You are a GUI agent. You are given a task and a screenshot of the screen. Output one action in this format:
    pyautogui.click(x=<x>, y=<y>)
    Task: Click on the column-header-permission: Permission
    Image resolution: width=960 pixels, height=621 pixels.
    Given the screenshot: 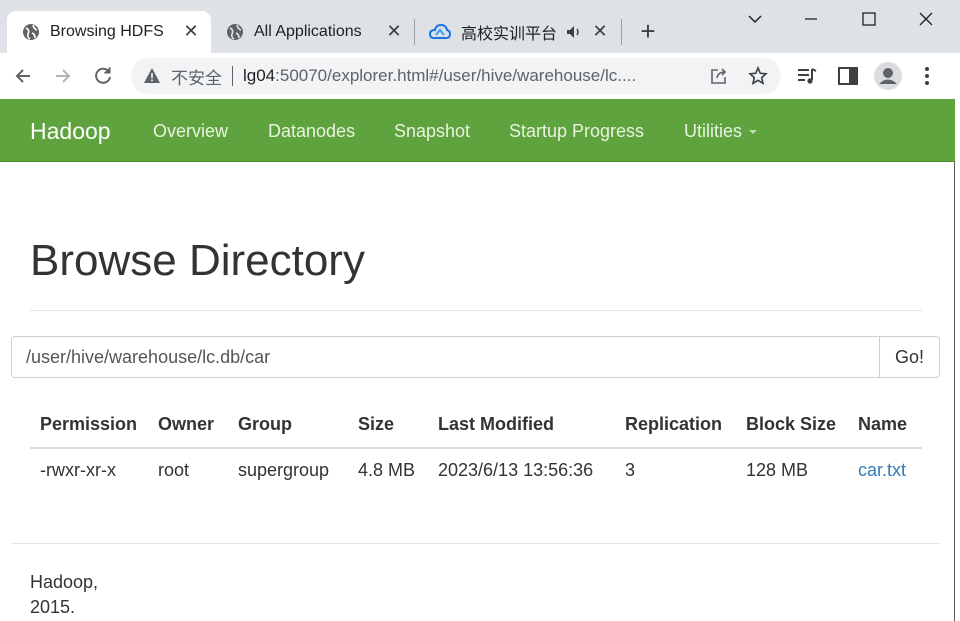 What is the action you would take?
    pyautogui.click(x=88, y=424)
    